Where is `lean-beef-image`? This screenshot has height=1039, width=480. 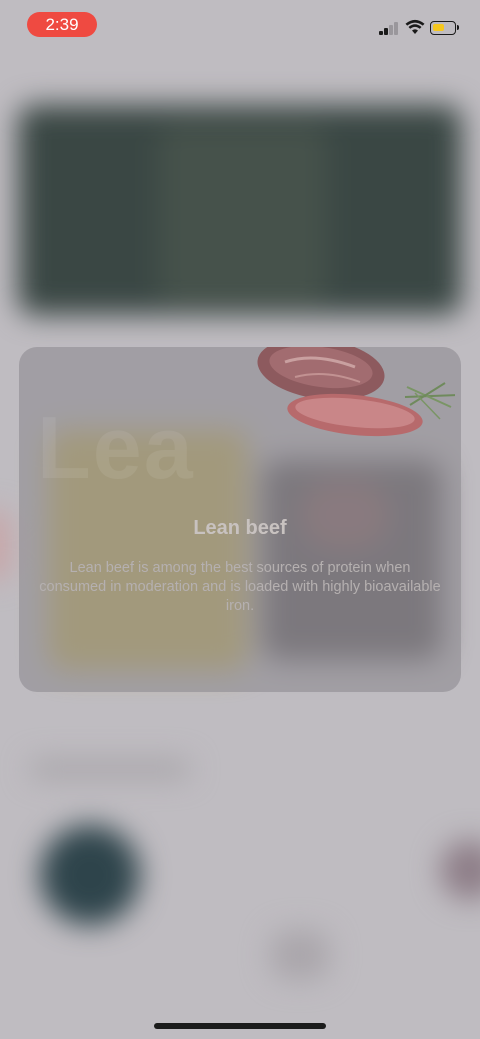
lean-beef-image is located at coordinates (356, 392).